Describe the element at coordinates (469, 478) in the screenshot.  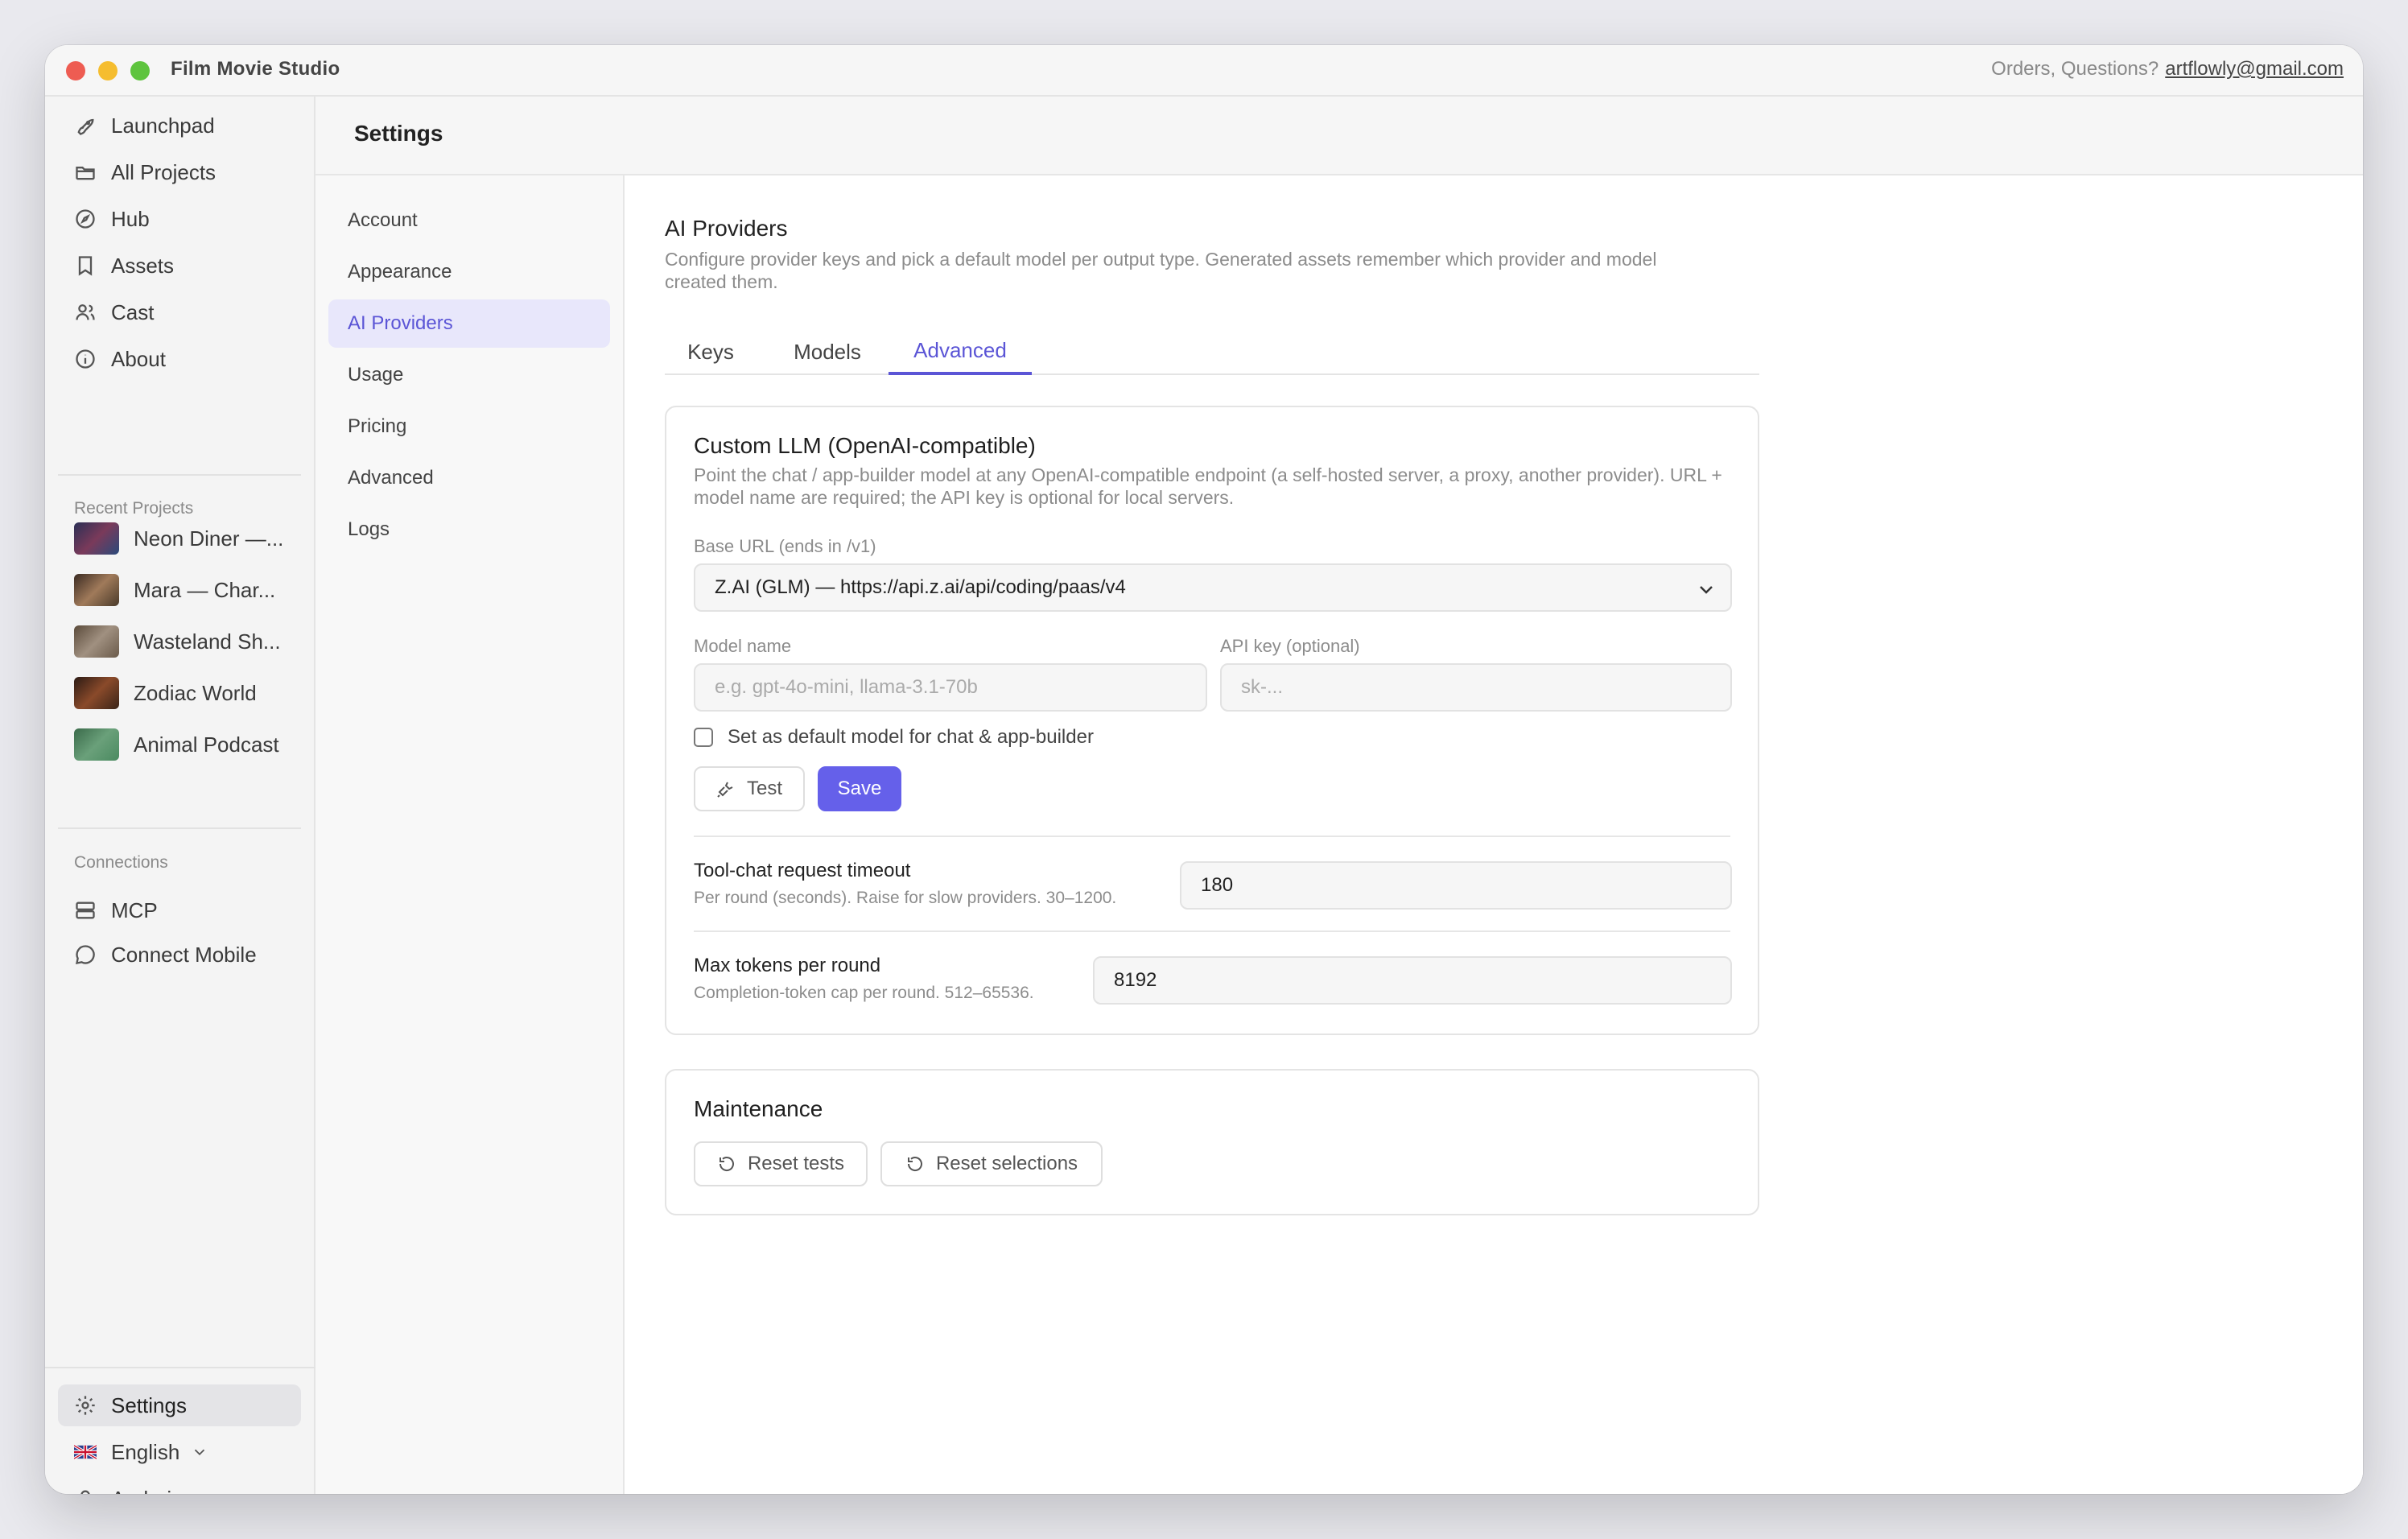
I see `settings-nav-advanced: Advanced` at that location.